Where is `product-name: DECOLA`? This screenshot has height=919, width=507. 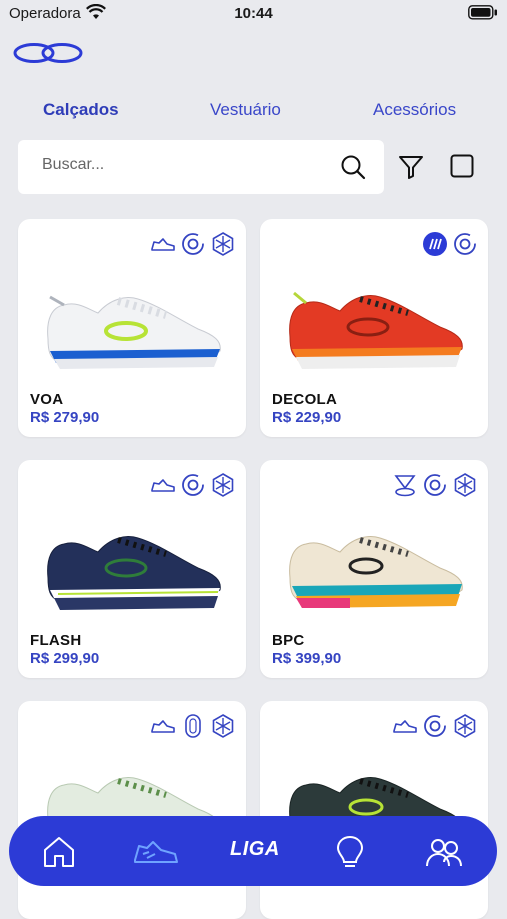 product-name: DECOLA is located at coordinates (305, 399).